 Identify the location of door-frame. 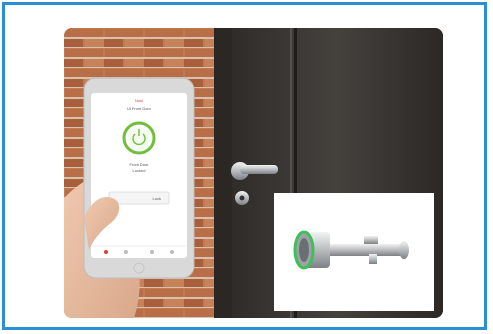
(223, 173).